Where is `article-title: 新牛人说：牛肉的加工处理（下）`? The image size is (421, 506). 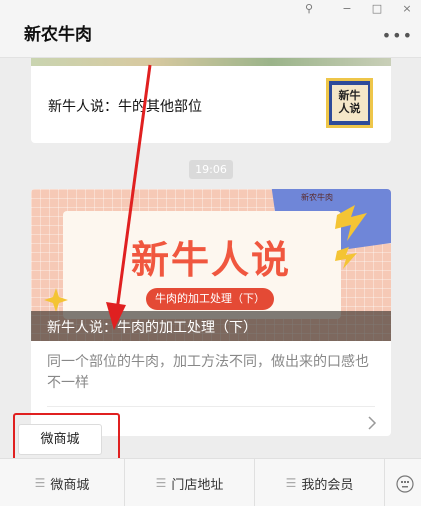
article-title: 新牛人说：牛肉的加工处理（下） is located at coordinates (152, 328).